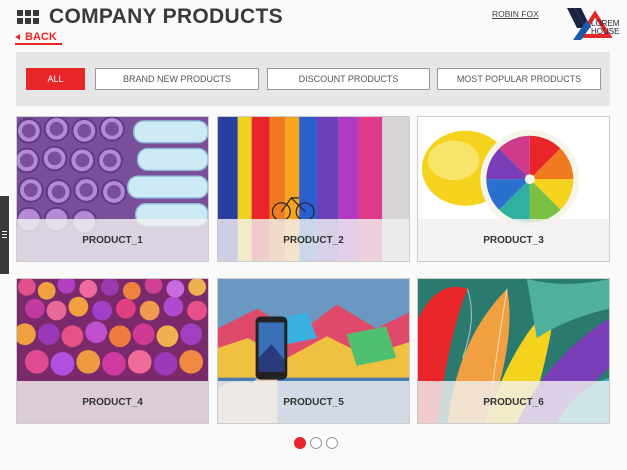 This screenshot has height=470, width=627. Describe the element at coordinates (313, 189) in the screenshot. I see `product-card-2: PRODUCT_2` at that location.